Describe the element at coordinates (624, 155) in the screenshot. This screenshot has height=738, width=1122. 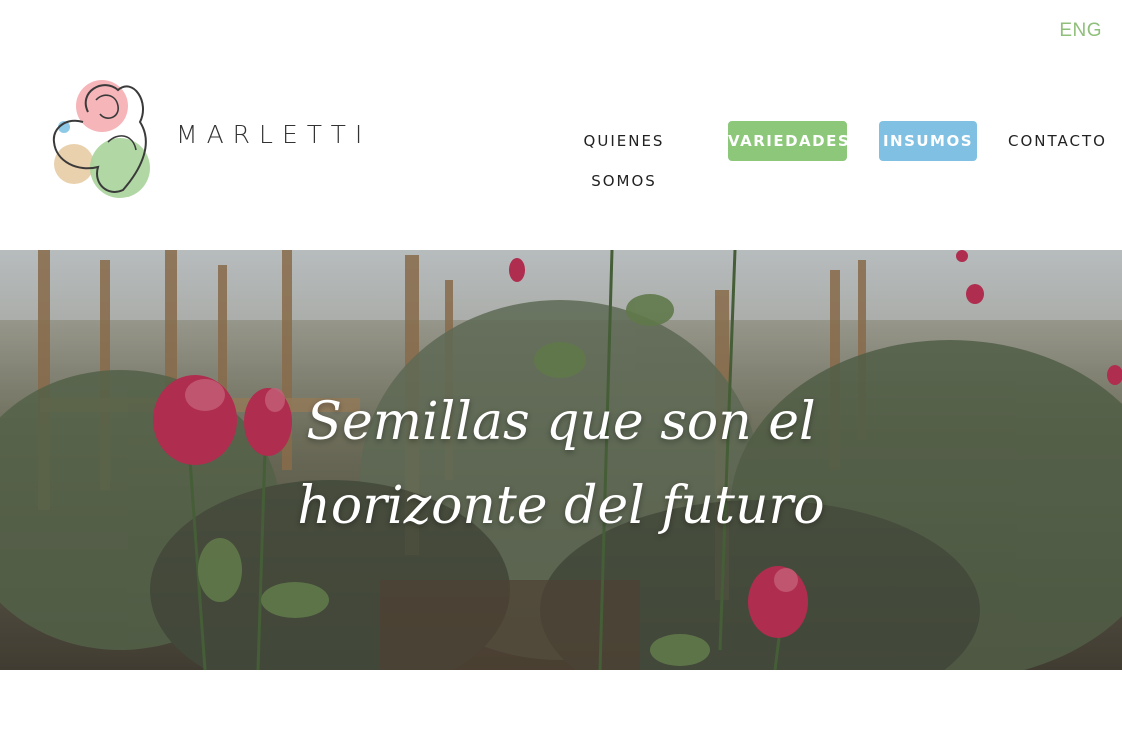
I see `nav-quienes-somos: QUIENES SOMOS` at that location.